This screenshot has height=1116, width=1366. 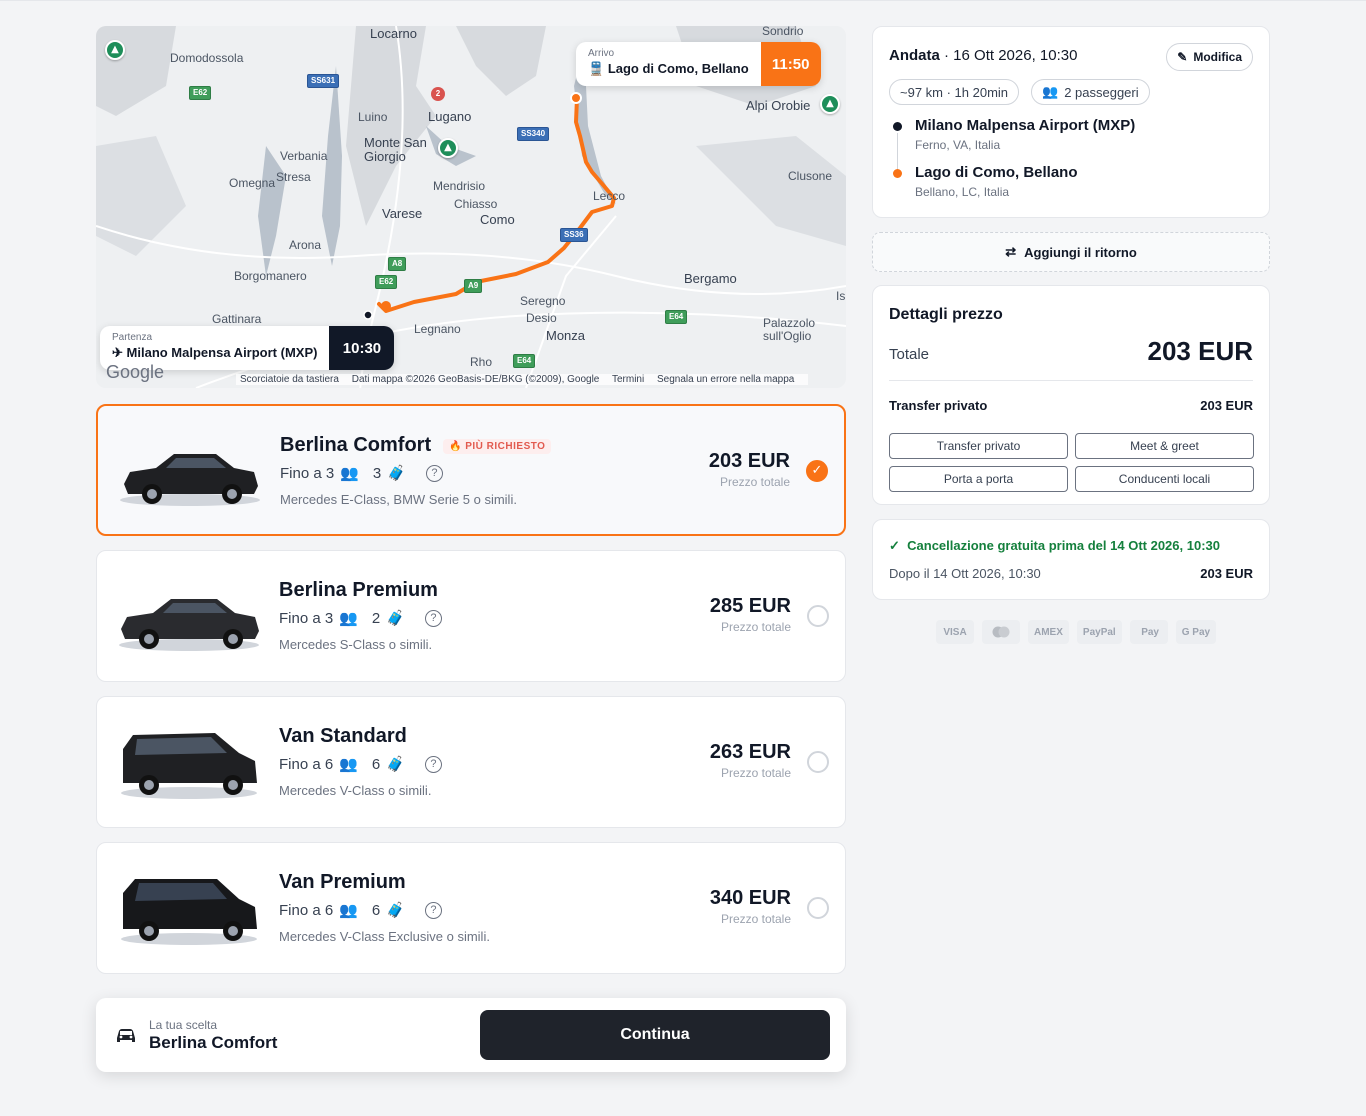 What do you see at coordinates (437, 329) in the screenshot?
I see `map-label: Legnano` at bounding box center [437, 329].